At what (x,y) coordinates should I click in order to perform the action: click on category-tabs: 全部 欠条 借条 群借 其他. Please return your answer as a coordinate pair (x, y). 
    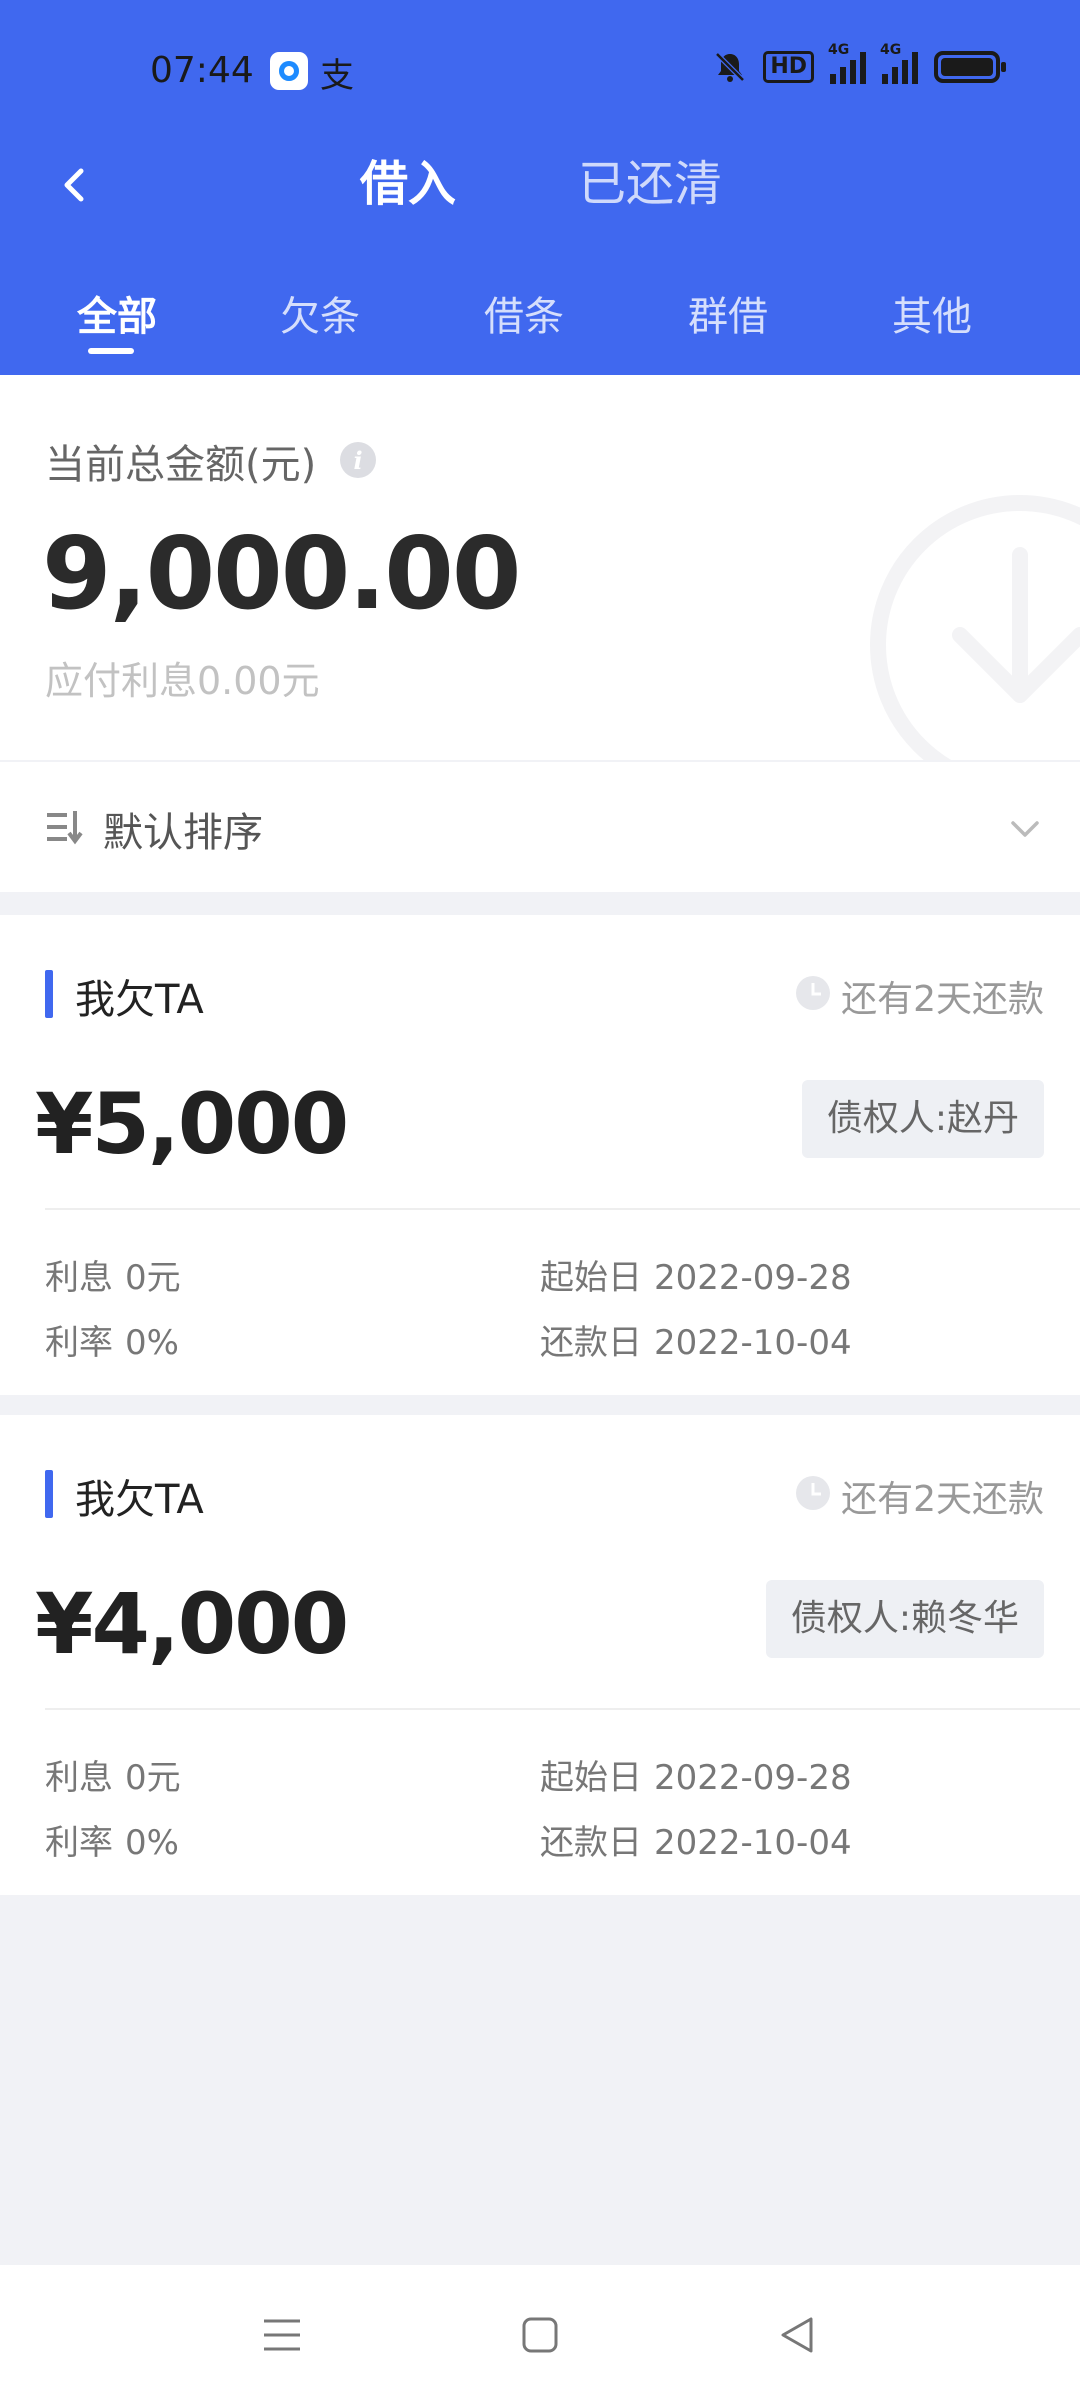
    Looking at the image, I should click on (540, 327).